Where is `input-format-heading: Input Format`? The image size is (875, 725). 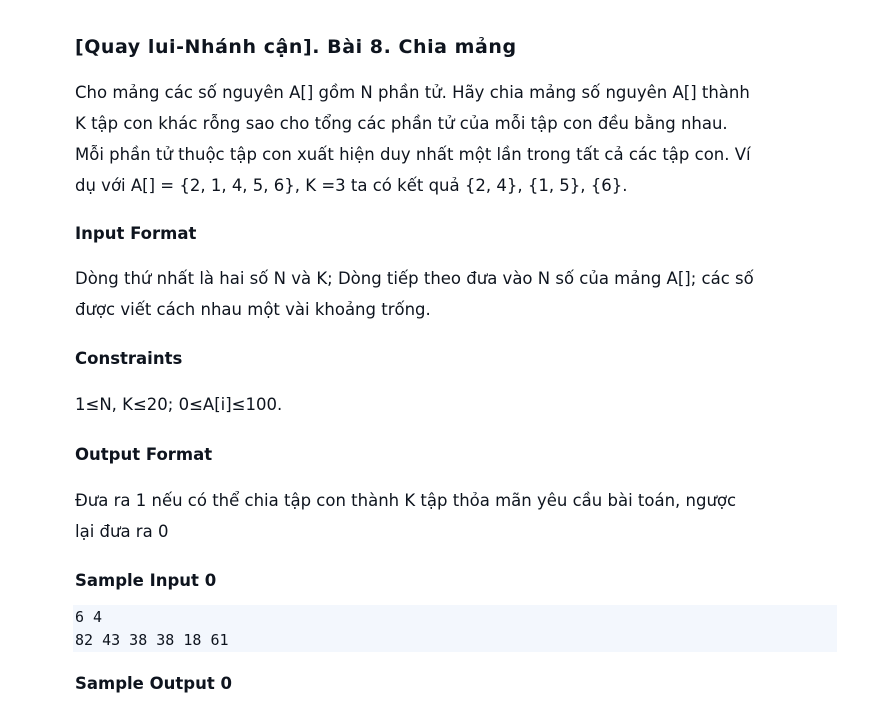 input-format-heading: Input Format is located at coordinates (136, 233).